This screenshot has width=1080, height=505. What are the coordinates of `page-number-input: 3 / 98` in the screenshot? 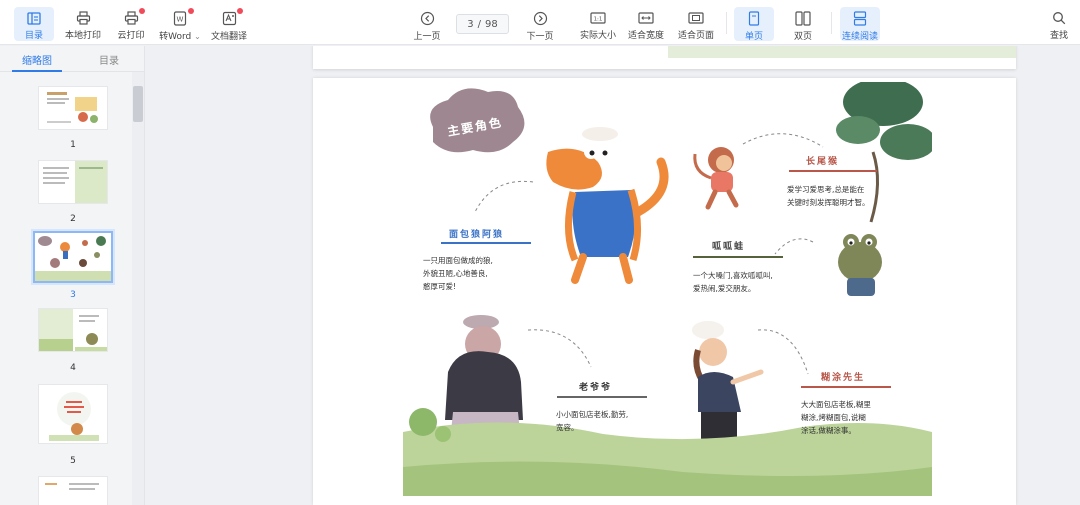 It's located at (482, 24).